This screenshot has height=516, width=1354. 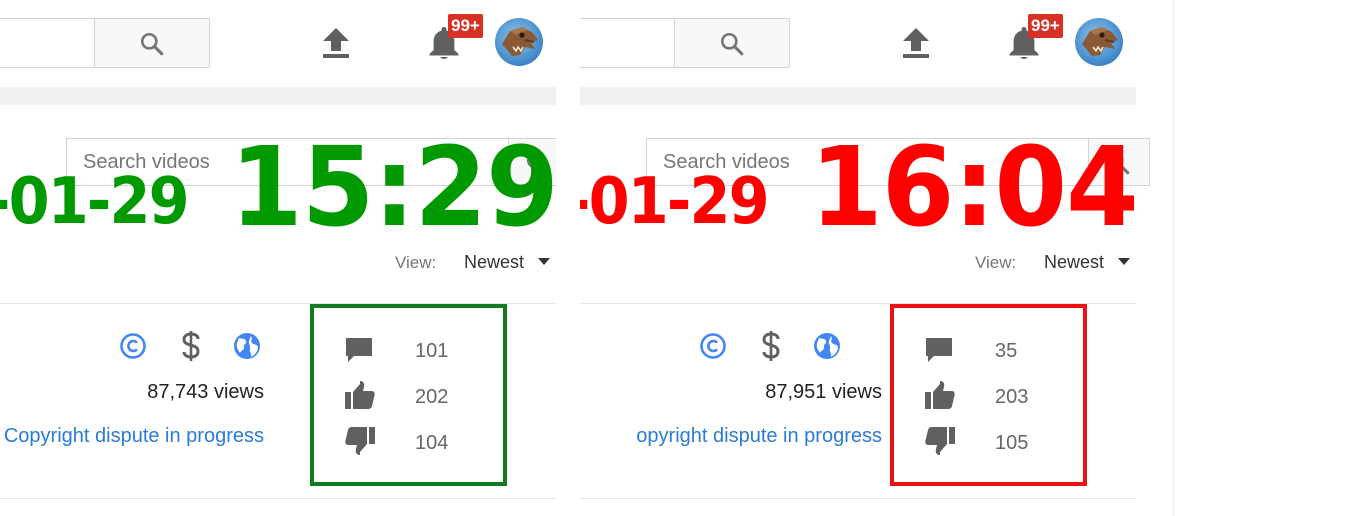 I want to click on comment-count: 101, so click(x=432, y=351).